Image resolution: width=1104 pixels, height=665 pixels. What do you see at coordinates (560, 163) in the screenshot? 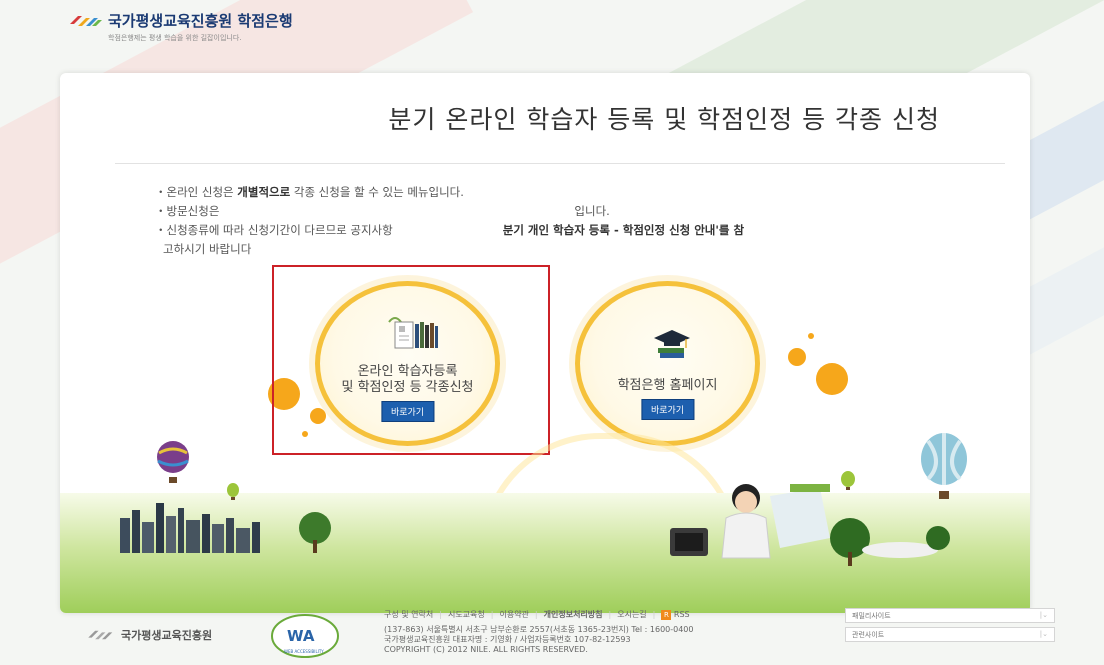
I see `title-divider` at bounding box center [560, 163].